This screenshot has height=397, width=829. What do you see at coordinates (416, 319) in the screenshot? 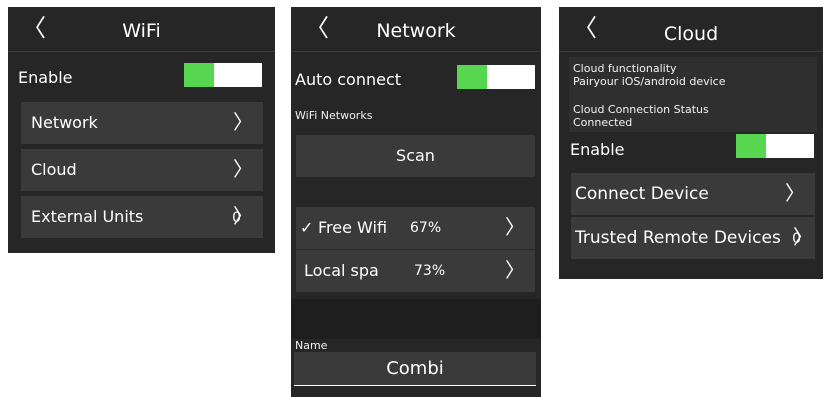
I see `decorative-band` at bounding box center [416, 319].